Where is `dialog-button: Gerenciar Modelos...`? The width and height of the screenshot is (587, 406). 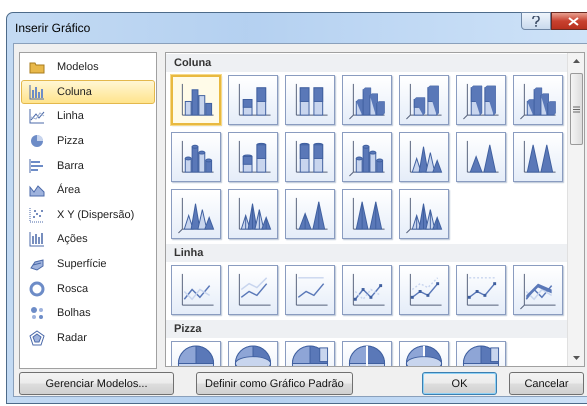 dialog-button: Gerenciar Modelos... is located at coordinates (96, 383).